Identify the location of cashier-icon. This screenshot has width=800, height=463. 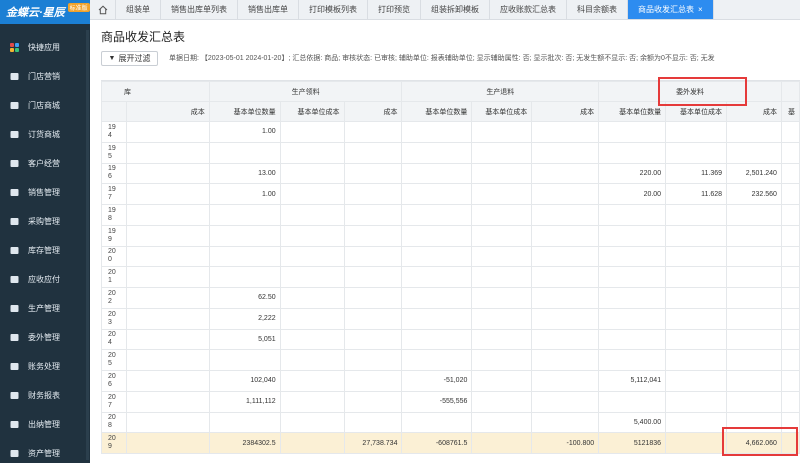
(14, 424).